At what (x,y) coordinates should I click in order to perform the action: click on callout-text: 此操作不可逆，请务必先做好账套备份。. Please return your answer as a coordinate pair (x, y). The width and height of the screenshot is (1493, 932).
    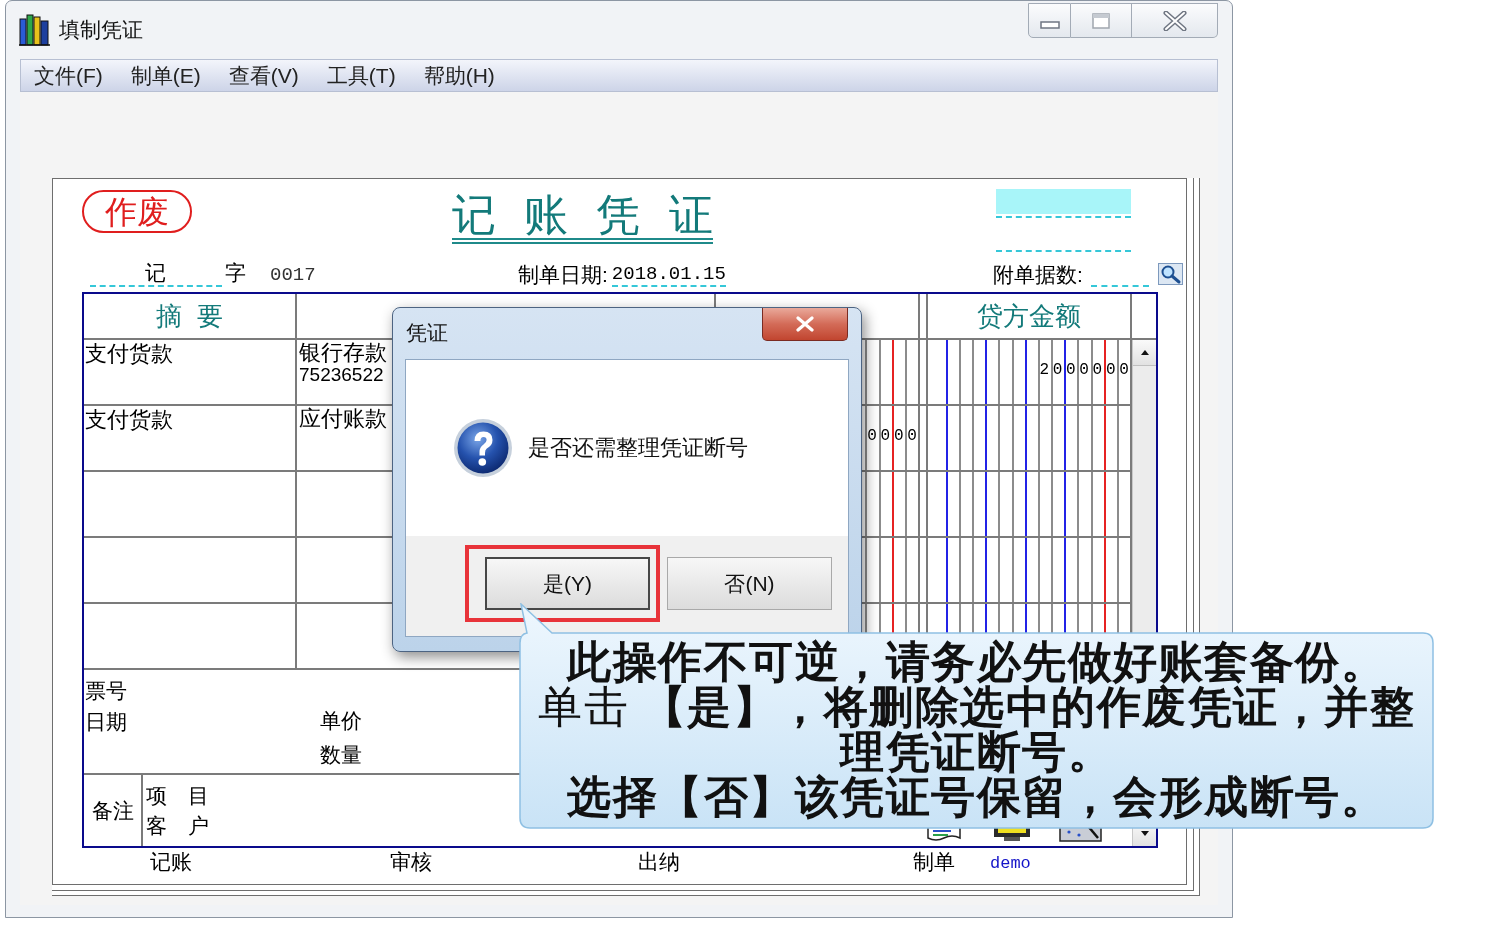
    Looking at the image, I should click on (976, 662).